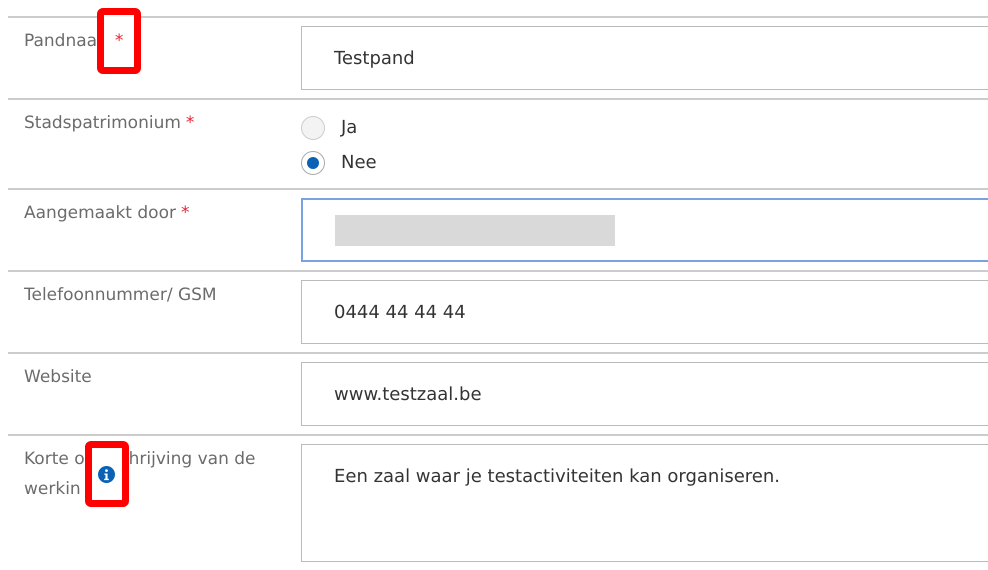  I want to click on input-field: Testpand, so click(644, 58).